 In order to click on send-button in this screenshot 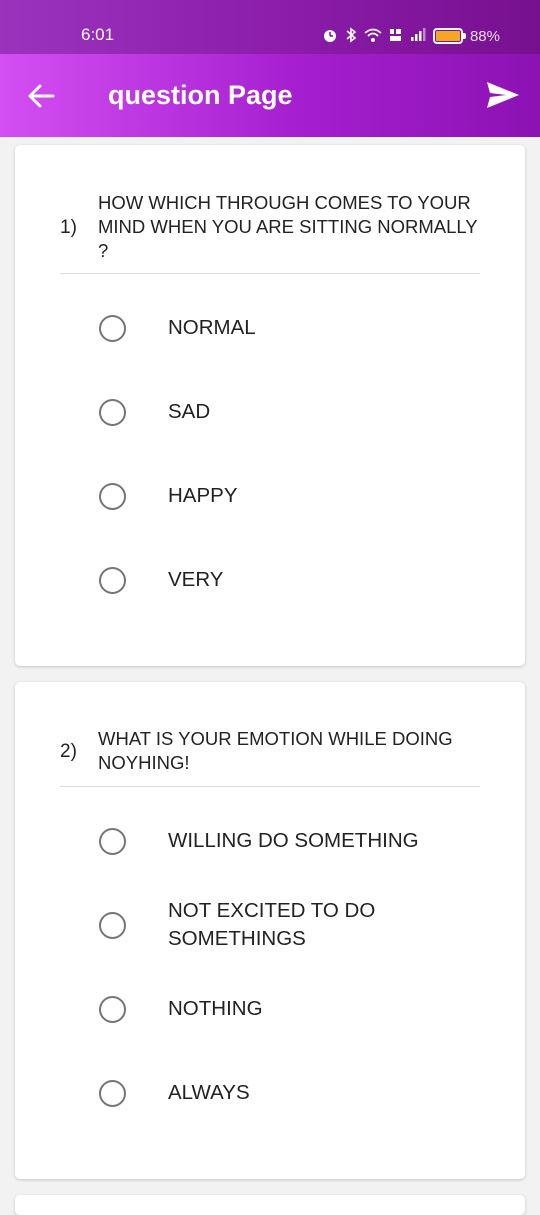, I will do `click(503, 95)`.